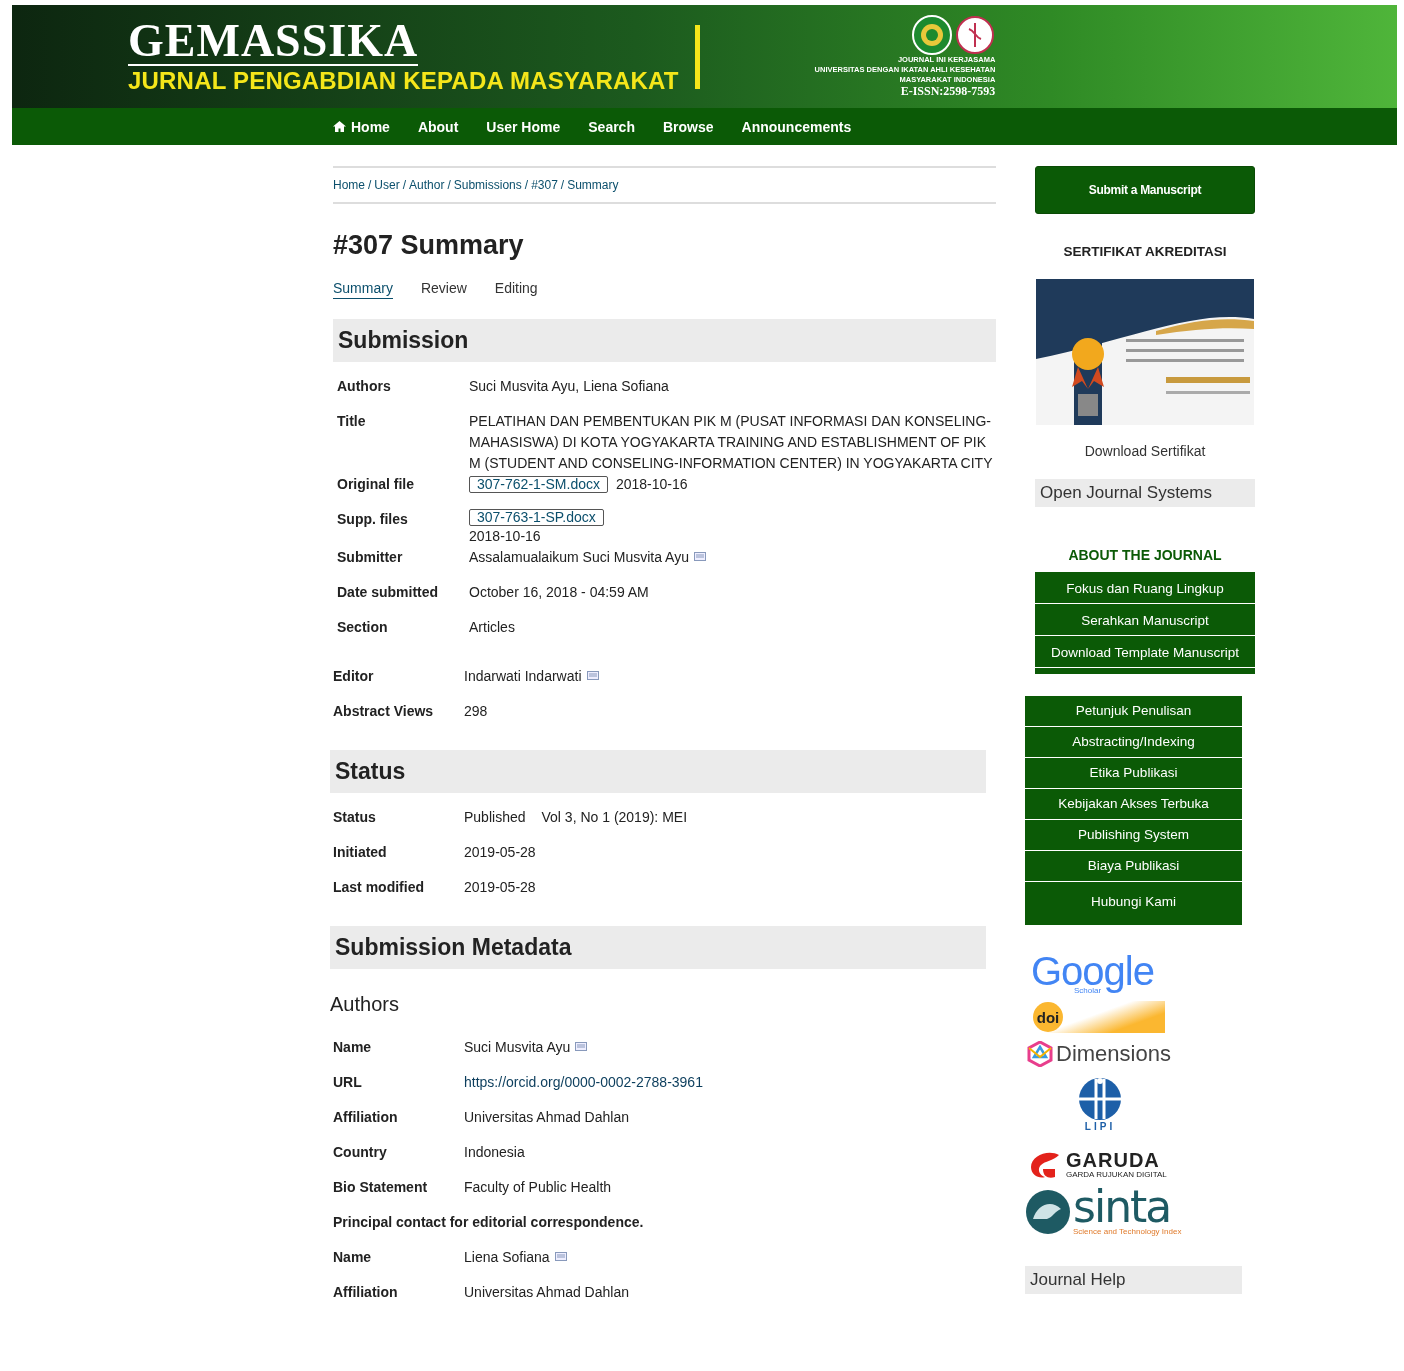 The image size is (1404, 1371). Describe the element at coordinates (1099, 1017) in the screenshot. I see `doi-logo: doi` at that location.